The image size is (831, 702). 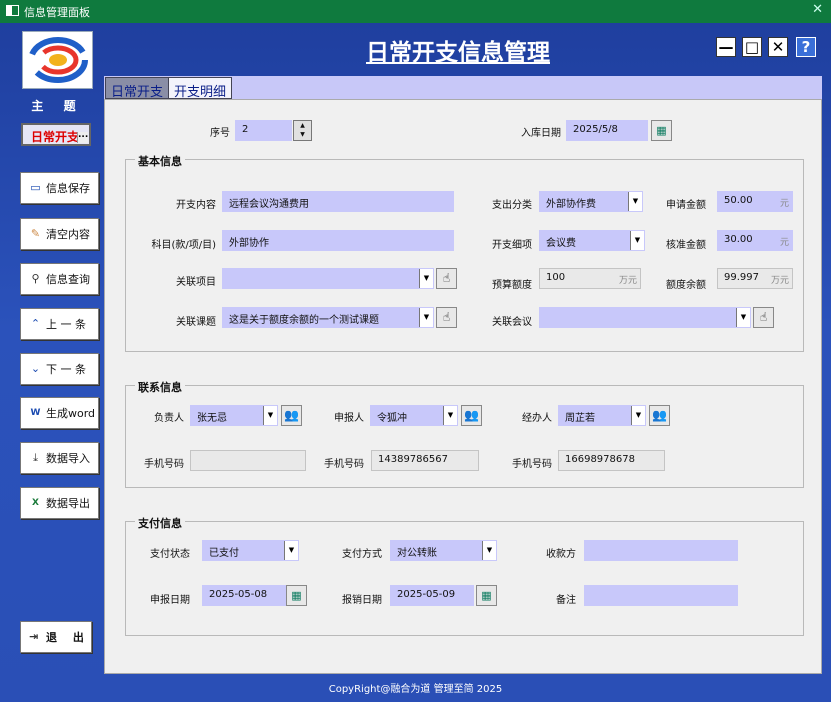 What do you see at coordinates (68, 279) in the screenshot?
I see `query-label: 信息查询` at bounding box center [68, 279].